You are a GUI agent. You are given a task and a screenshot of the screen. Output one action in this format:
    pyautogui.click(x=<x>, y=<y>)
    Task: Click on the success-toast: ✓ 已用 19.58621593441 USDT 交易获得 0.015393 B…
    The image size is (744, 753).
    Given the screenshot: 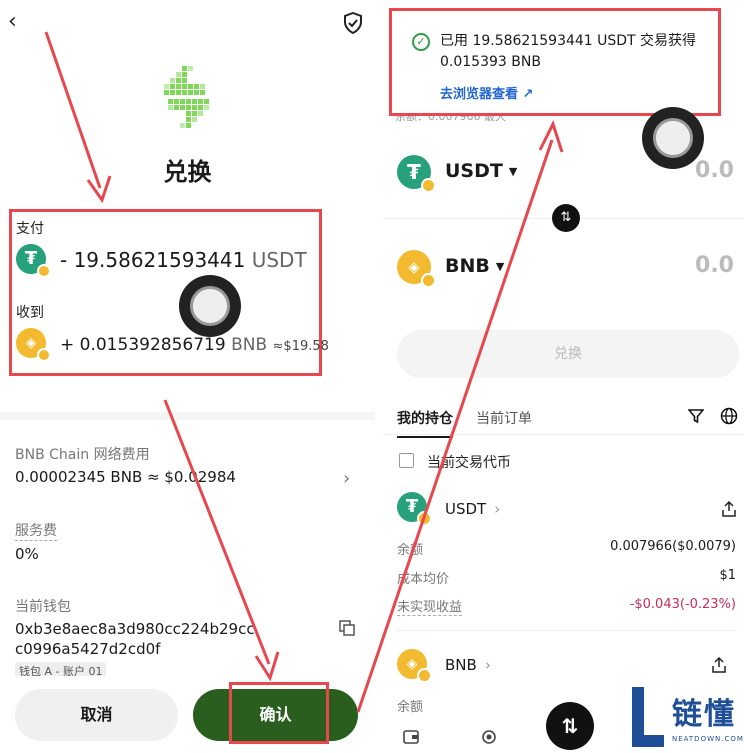 What is the action you would take?
    pyautogui.click(x=555, y=62)
    